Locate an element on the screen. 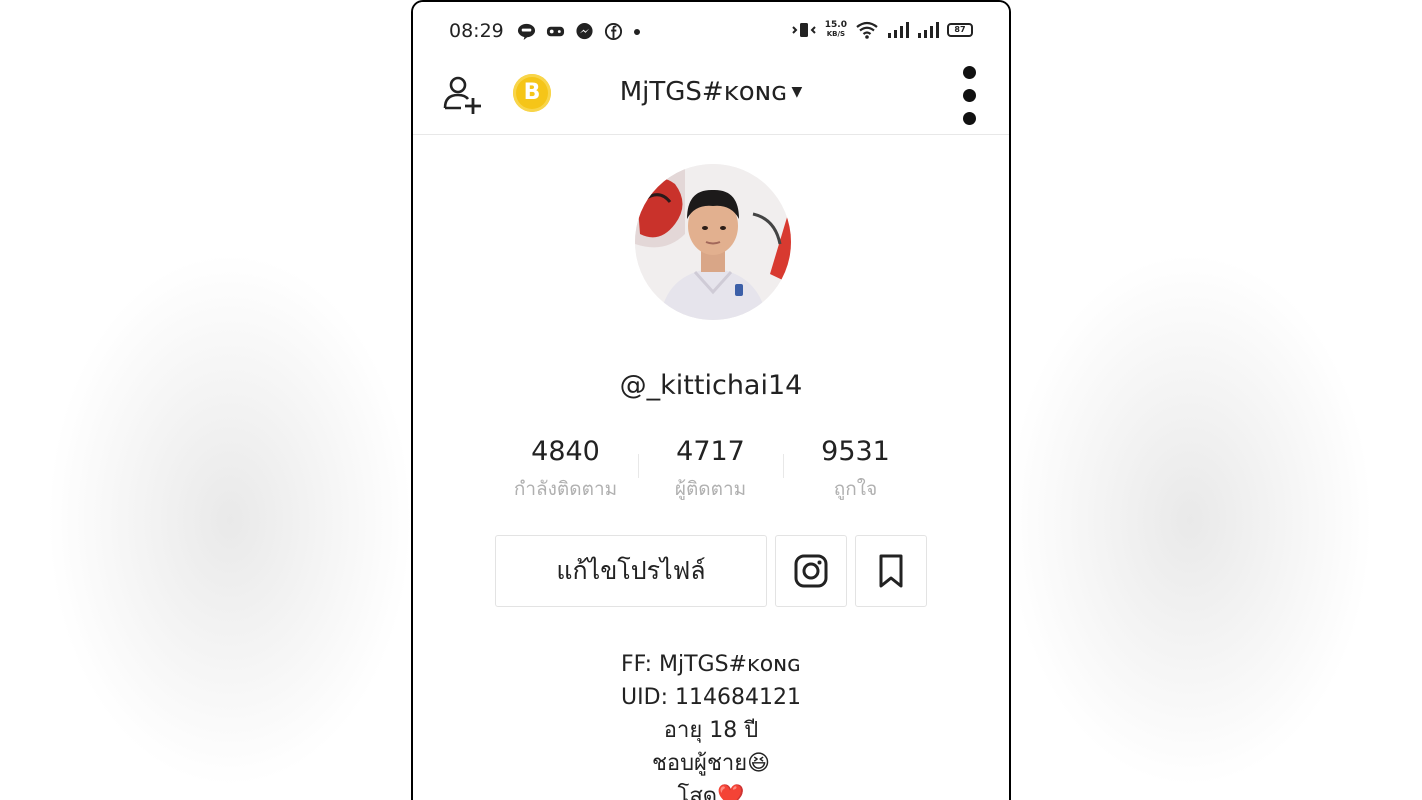 The image size is (1422, 800). profile-header: B MjTGS#ᴋᴏɴɢ ▼ is located at coordinates (711, 97).